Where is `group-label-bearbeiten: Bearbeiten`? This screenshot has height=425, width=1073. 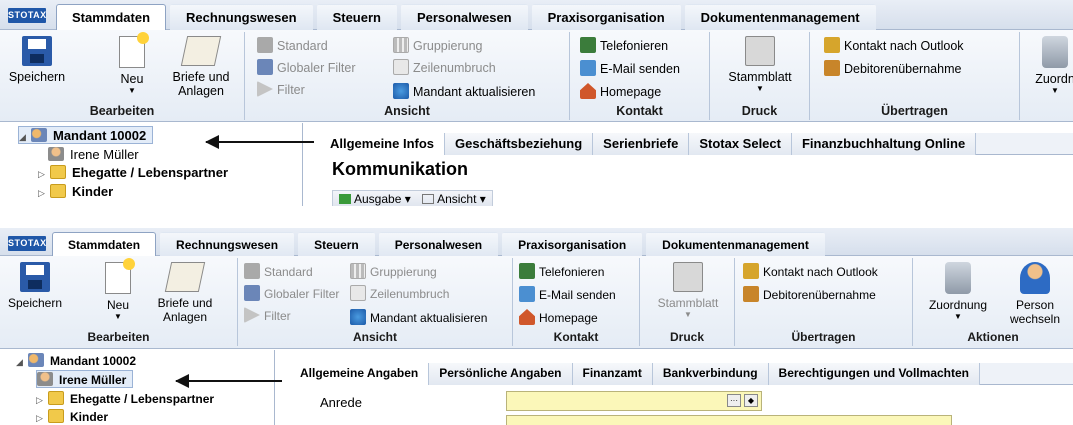 group-label-bearbeiten: Bearbeiten is located at coordinates (118, 337).